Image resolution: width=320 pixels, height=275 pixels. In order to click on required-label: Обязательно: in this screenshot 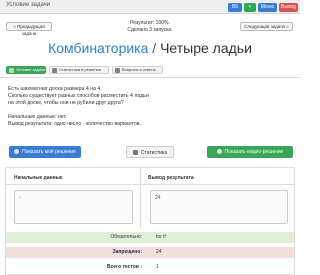, I will do `click(126, 237)`.